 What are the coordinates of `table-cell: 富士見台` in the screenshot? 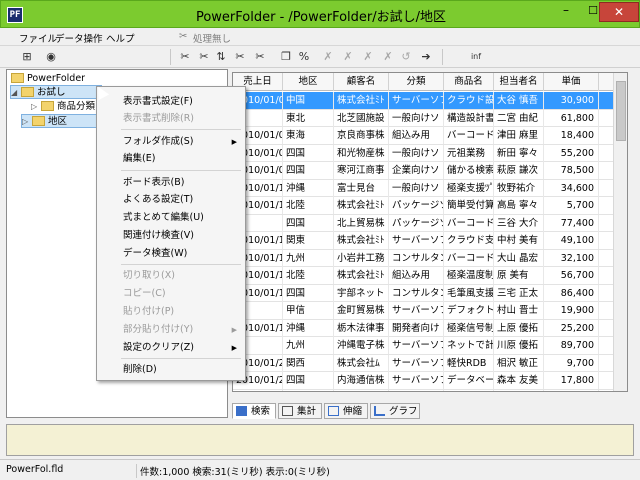 It's located at (361, 188).